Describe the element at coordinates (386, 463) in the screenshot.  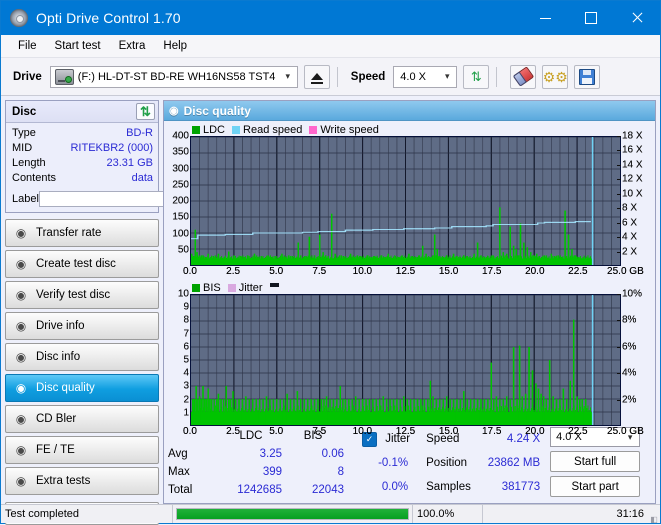
I see `jitter-row-avg: -0.1%` at that location.